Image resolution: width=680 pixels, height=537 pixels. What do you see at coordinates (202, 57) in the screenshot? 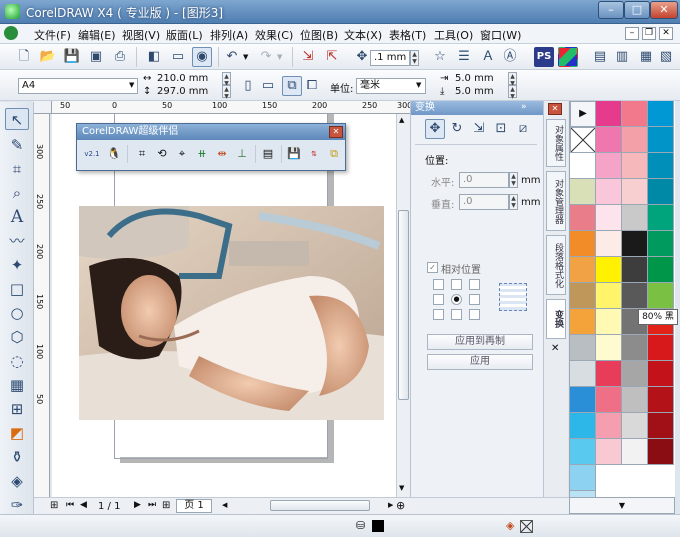
I see `view-icon: ◉` at bounding box center [202, 57].